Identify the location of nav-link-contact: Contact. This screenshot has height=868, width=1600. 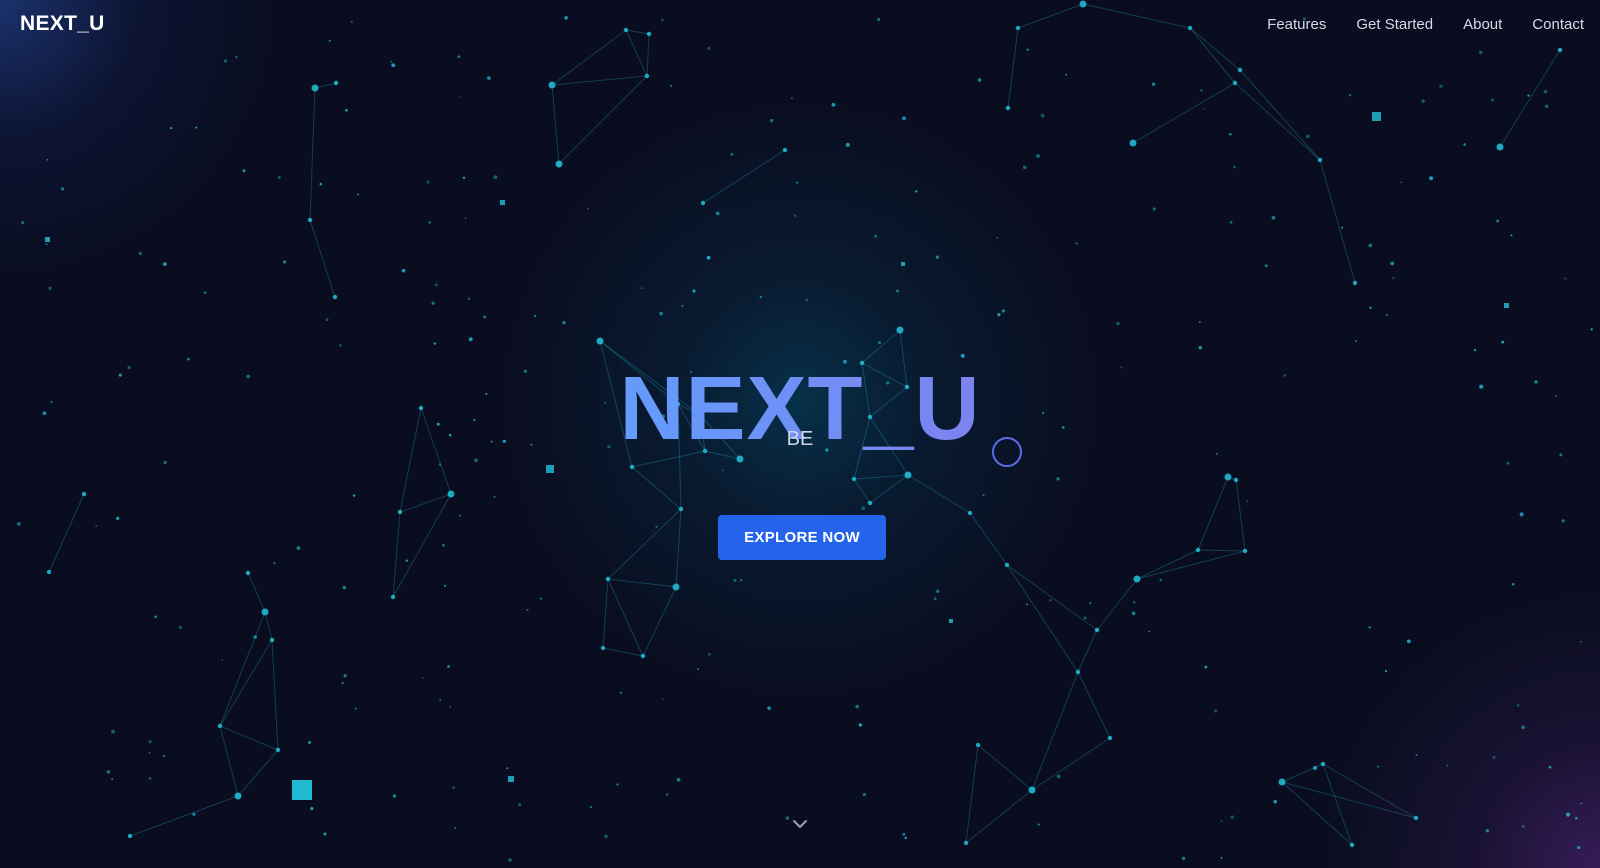
(1558, 24).